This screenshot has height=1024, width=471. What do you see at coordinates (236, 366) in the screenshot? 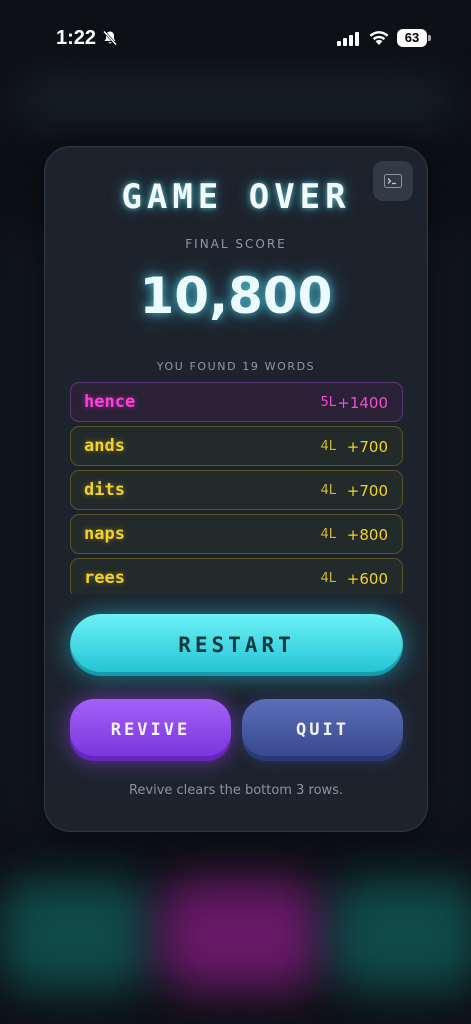
I see `words-found-label: YOU FOUND 19 WORDS` at bounding box center [236, 366].